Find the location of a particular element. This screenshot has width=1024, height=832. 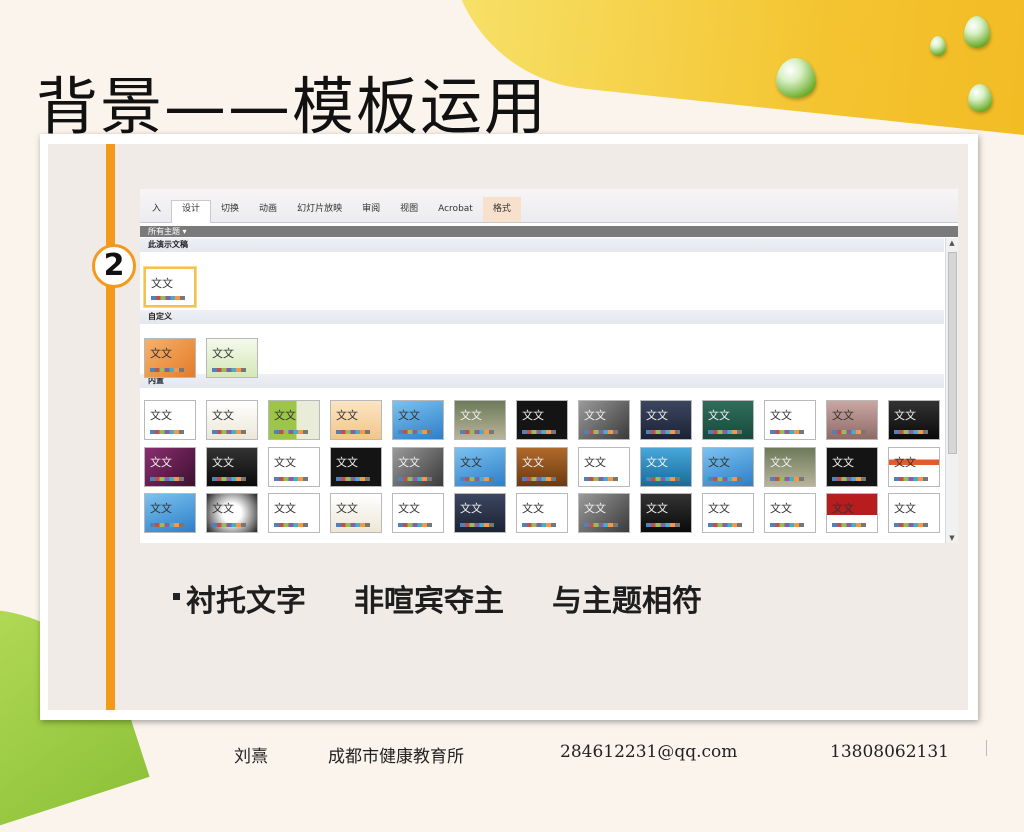

section-label-built-in: 内置 is located at coordinates (542, 381).